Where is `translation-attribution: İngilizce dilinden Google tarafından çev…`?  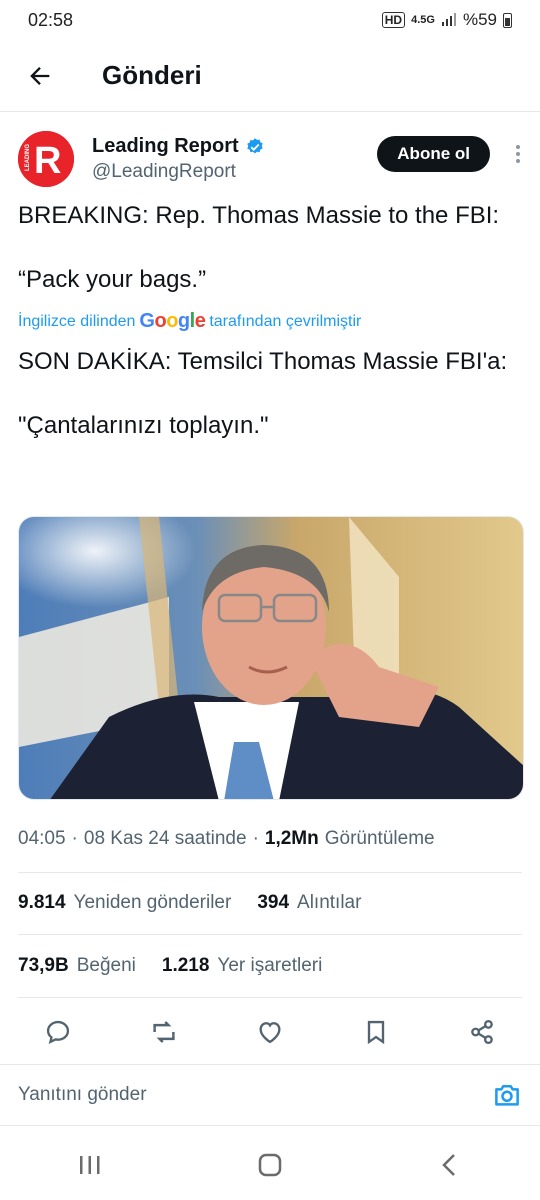
translation-attribution: İngilizce dilinden Google tarafından çev… is located at coordinates (189, 321).